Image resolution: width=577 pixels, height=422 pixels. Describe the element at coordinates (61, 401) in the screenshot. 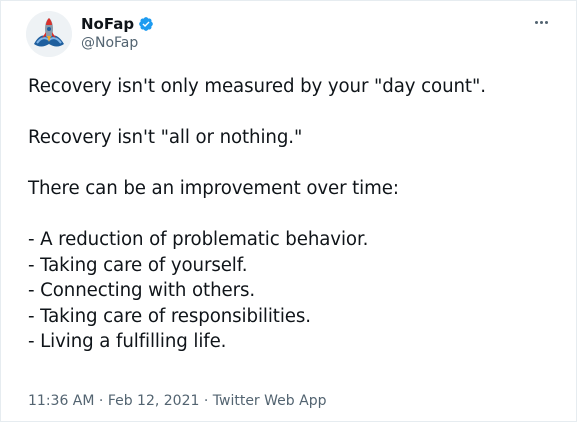

I see `tweet-time-link: 11:36 AM` at that location.